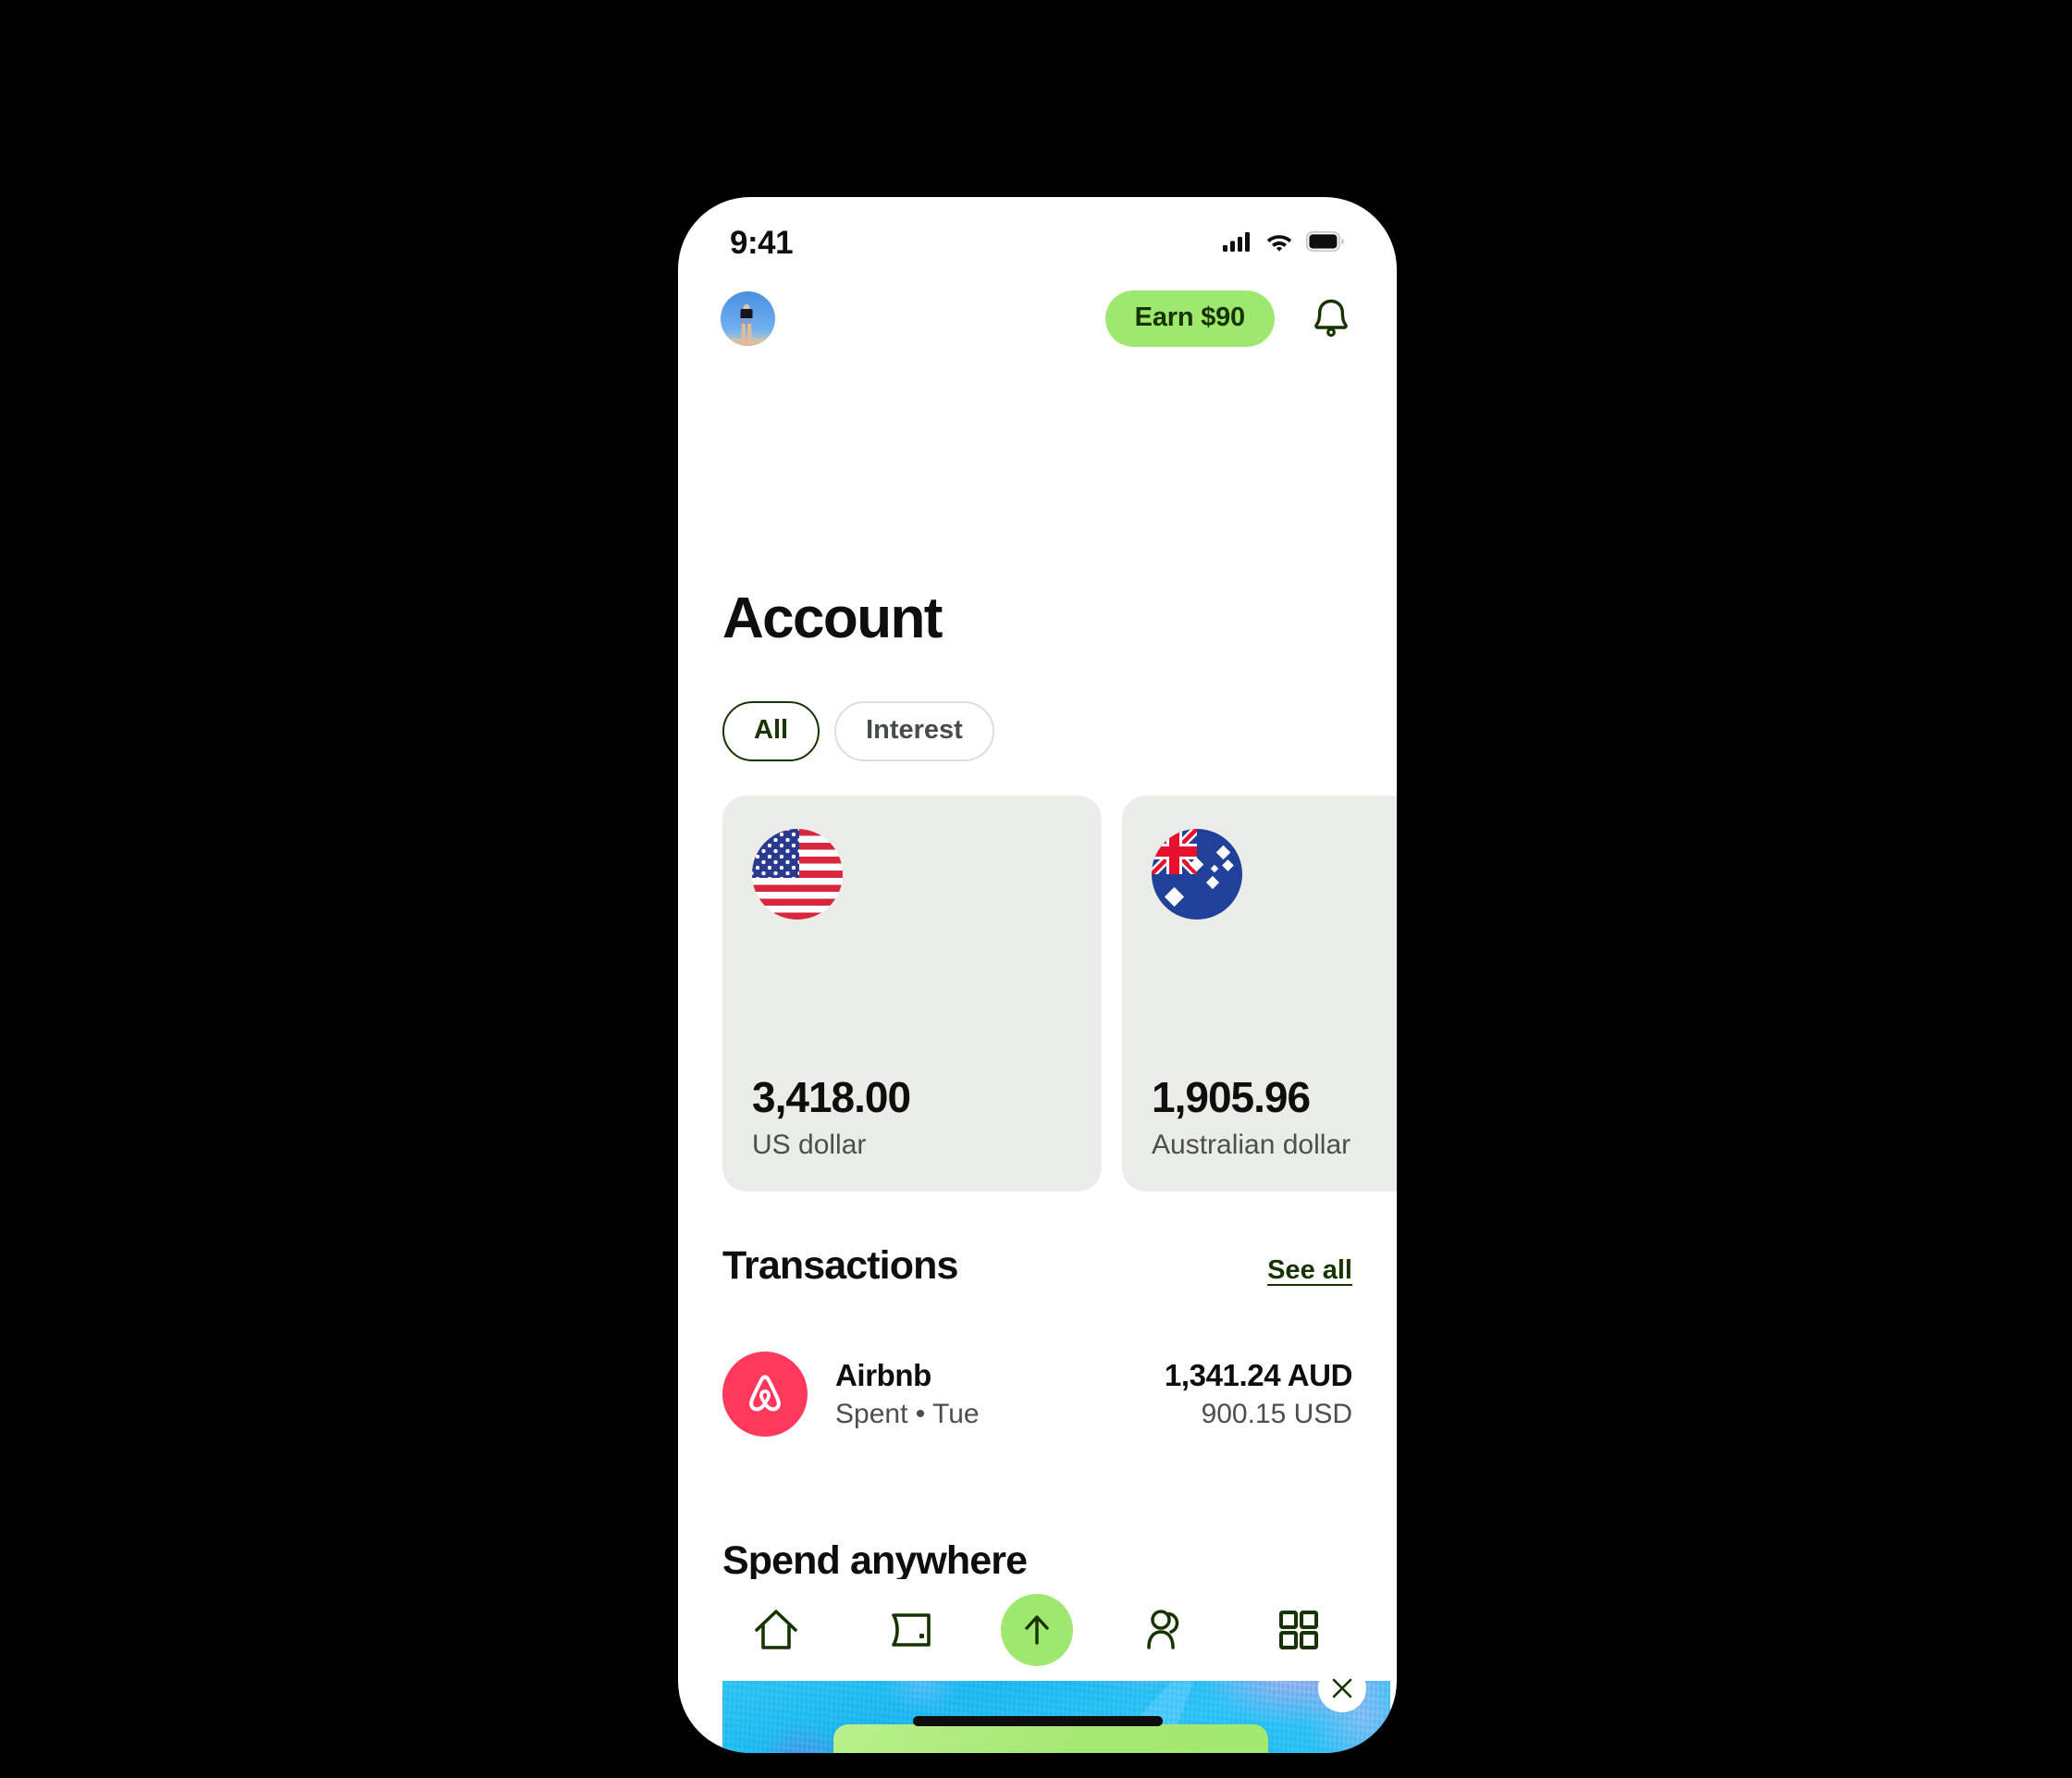 Image resolution: width=2072 pixels, height=1778 pixels. I want to click on close-icon, so click(1342, 1688).